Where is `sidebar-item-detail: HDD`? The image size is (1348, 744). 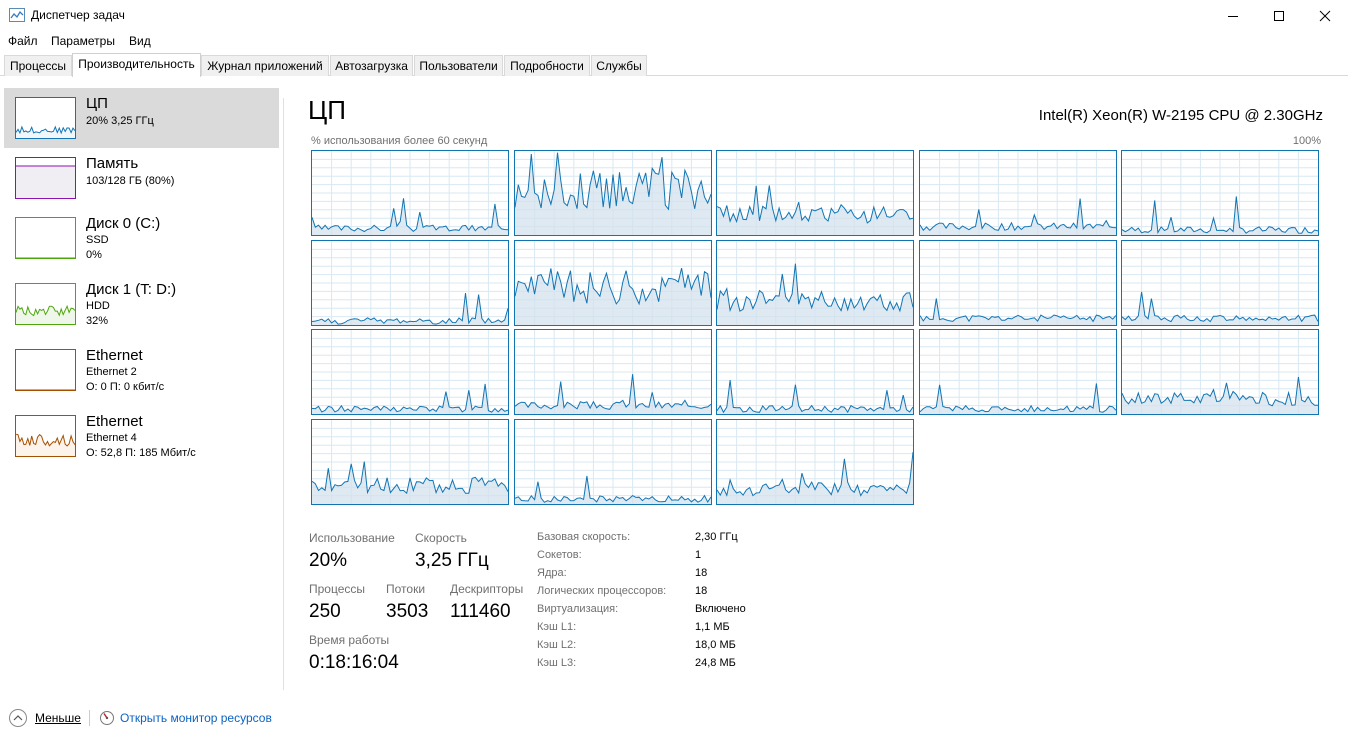
sidebar-item-detail: HDD is located at coordinates (98, 306).